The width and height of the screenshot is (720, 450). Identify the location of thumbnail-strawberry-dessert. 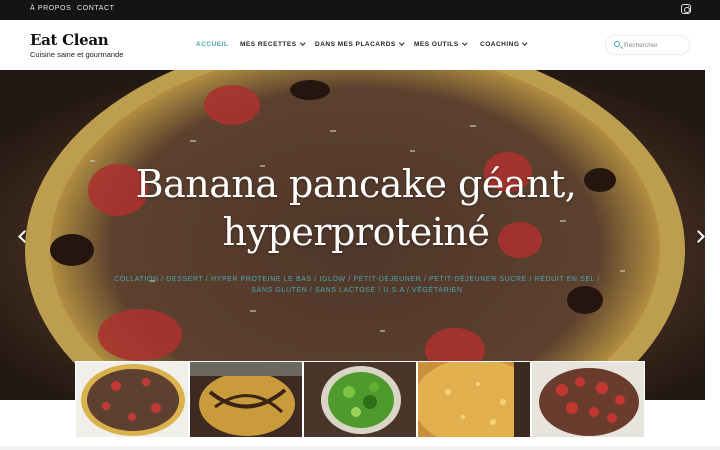
(588, 399).